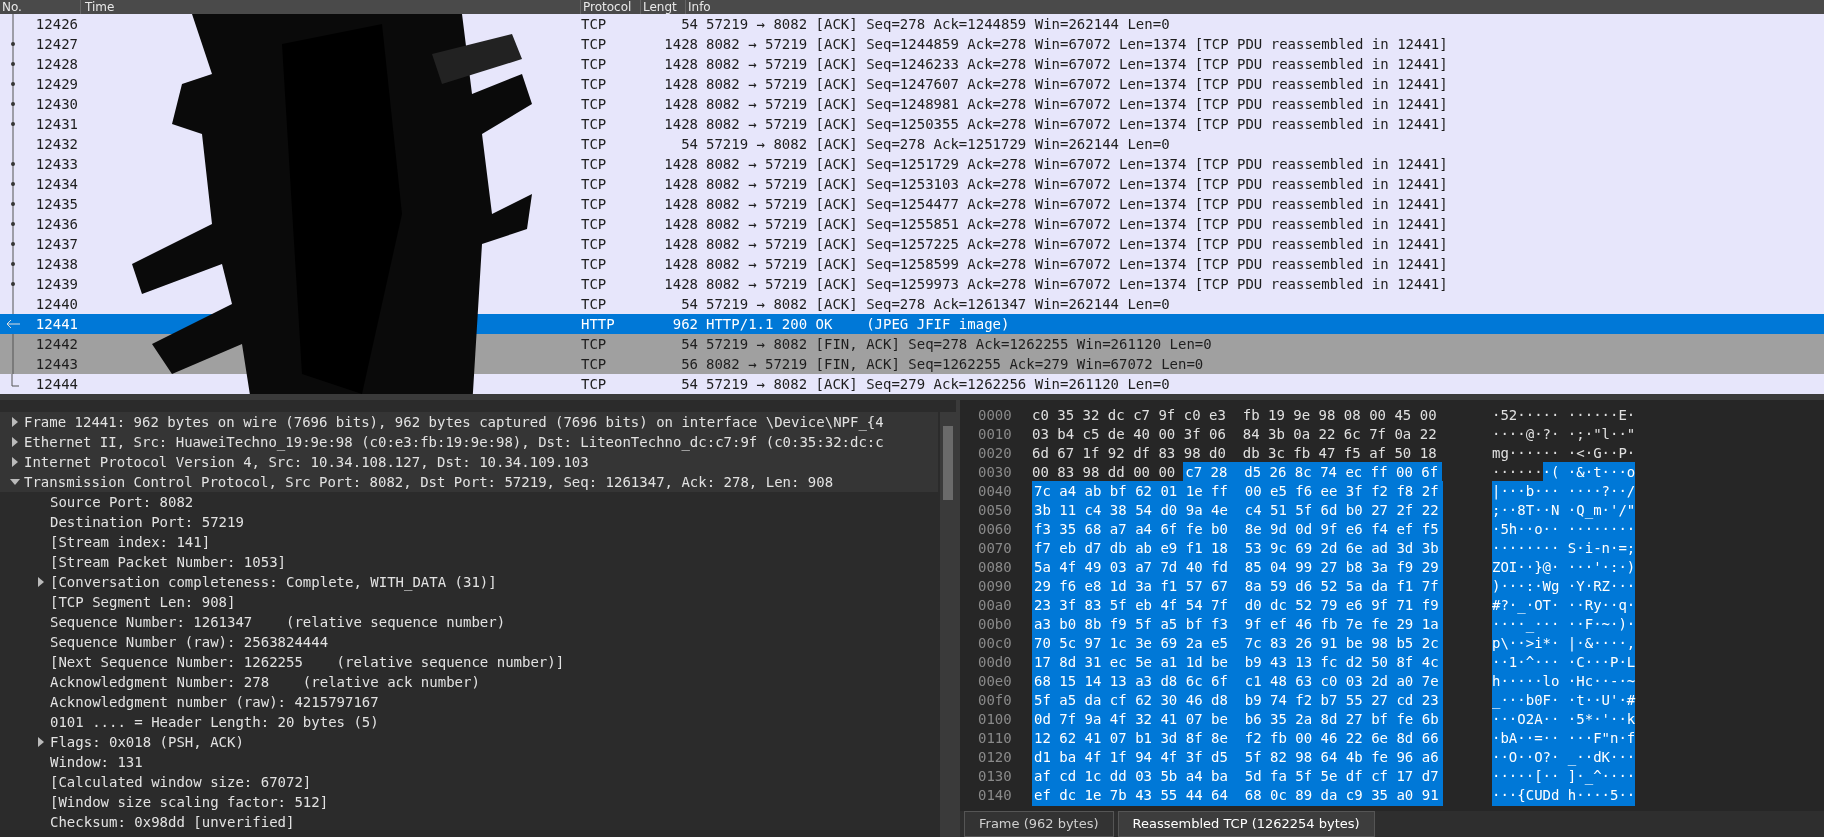 The width and height of the screenshot is (1824, 837). Describe the element at coordinates (56, 384) in the screenshot. I see `packet-number: 12444` at that location.